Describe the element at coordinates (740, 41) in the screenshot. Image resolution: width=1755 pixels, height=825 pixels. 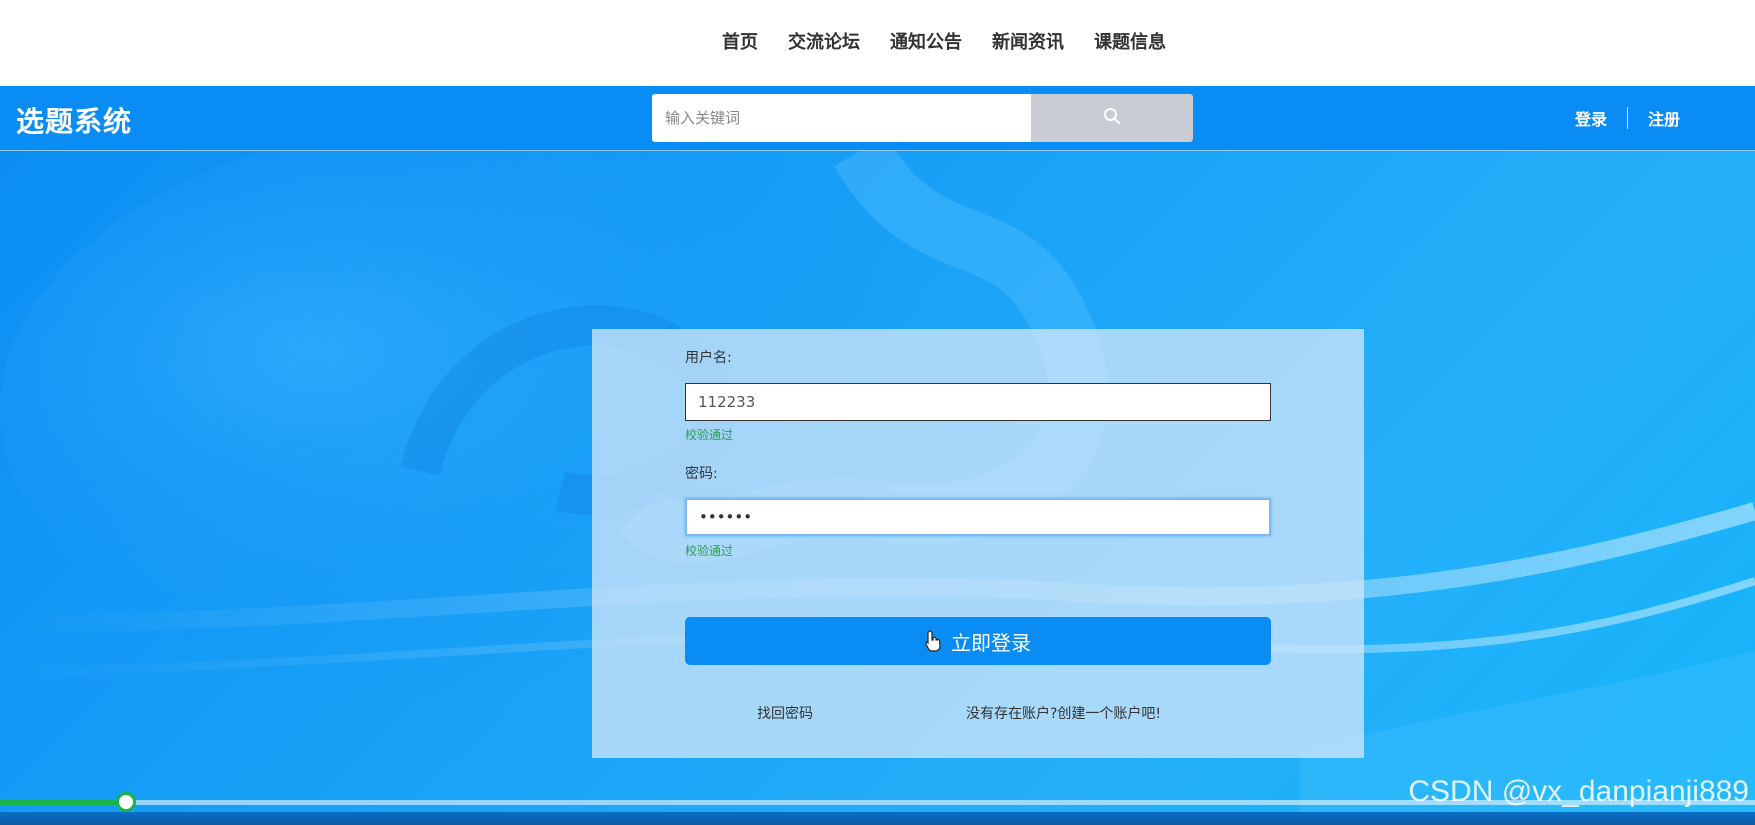
I see `nav-item-home: 首页` at that location.